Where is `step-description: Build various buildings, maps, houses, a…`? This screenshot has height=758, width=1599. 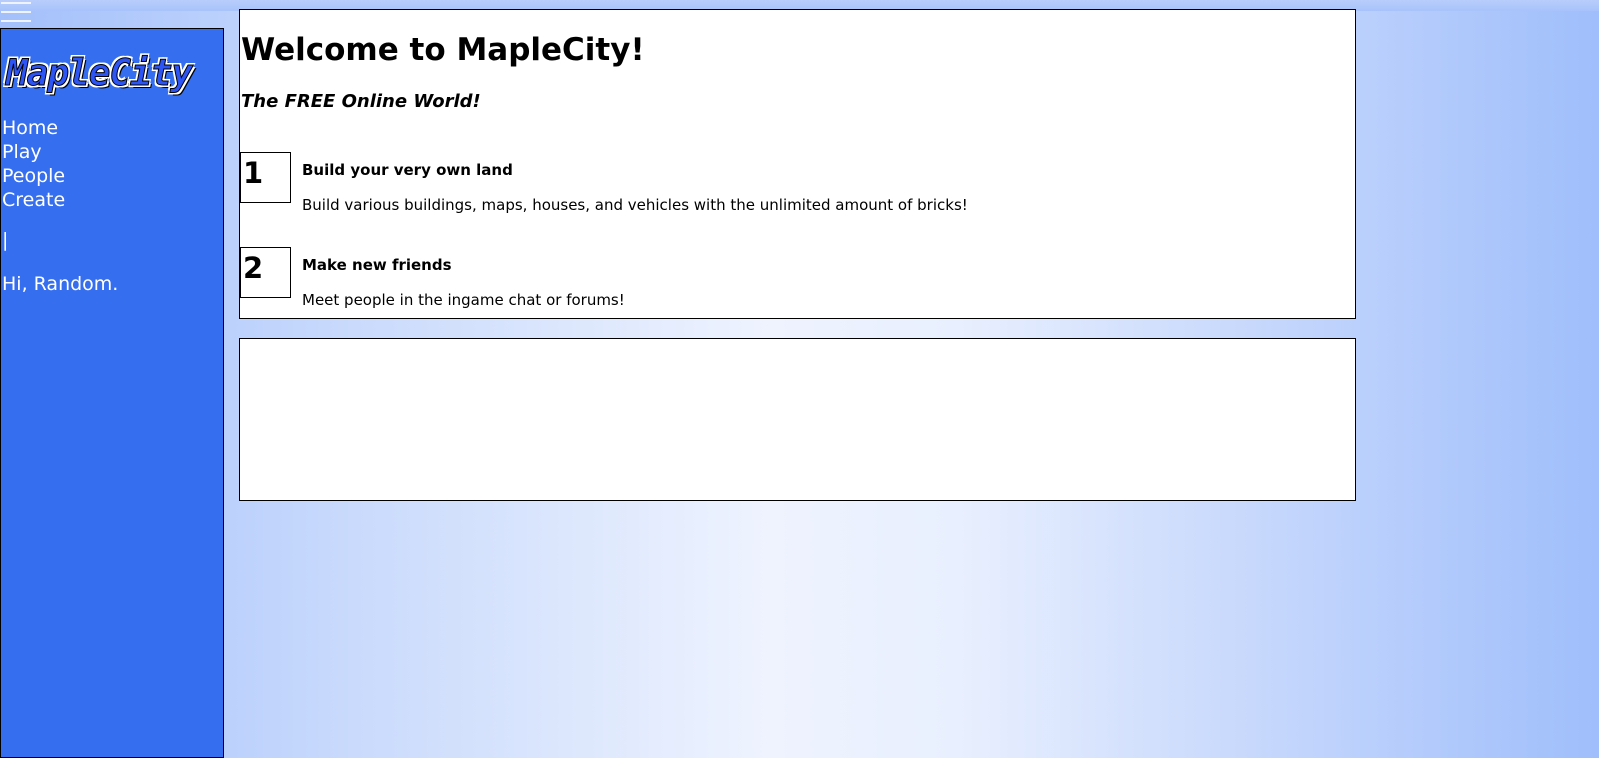
step-description: Build various buildings, maps, houses, a… is located at coordinates (635, 205).